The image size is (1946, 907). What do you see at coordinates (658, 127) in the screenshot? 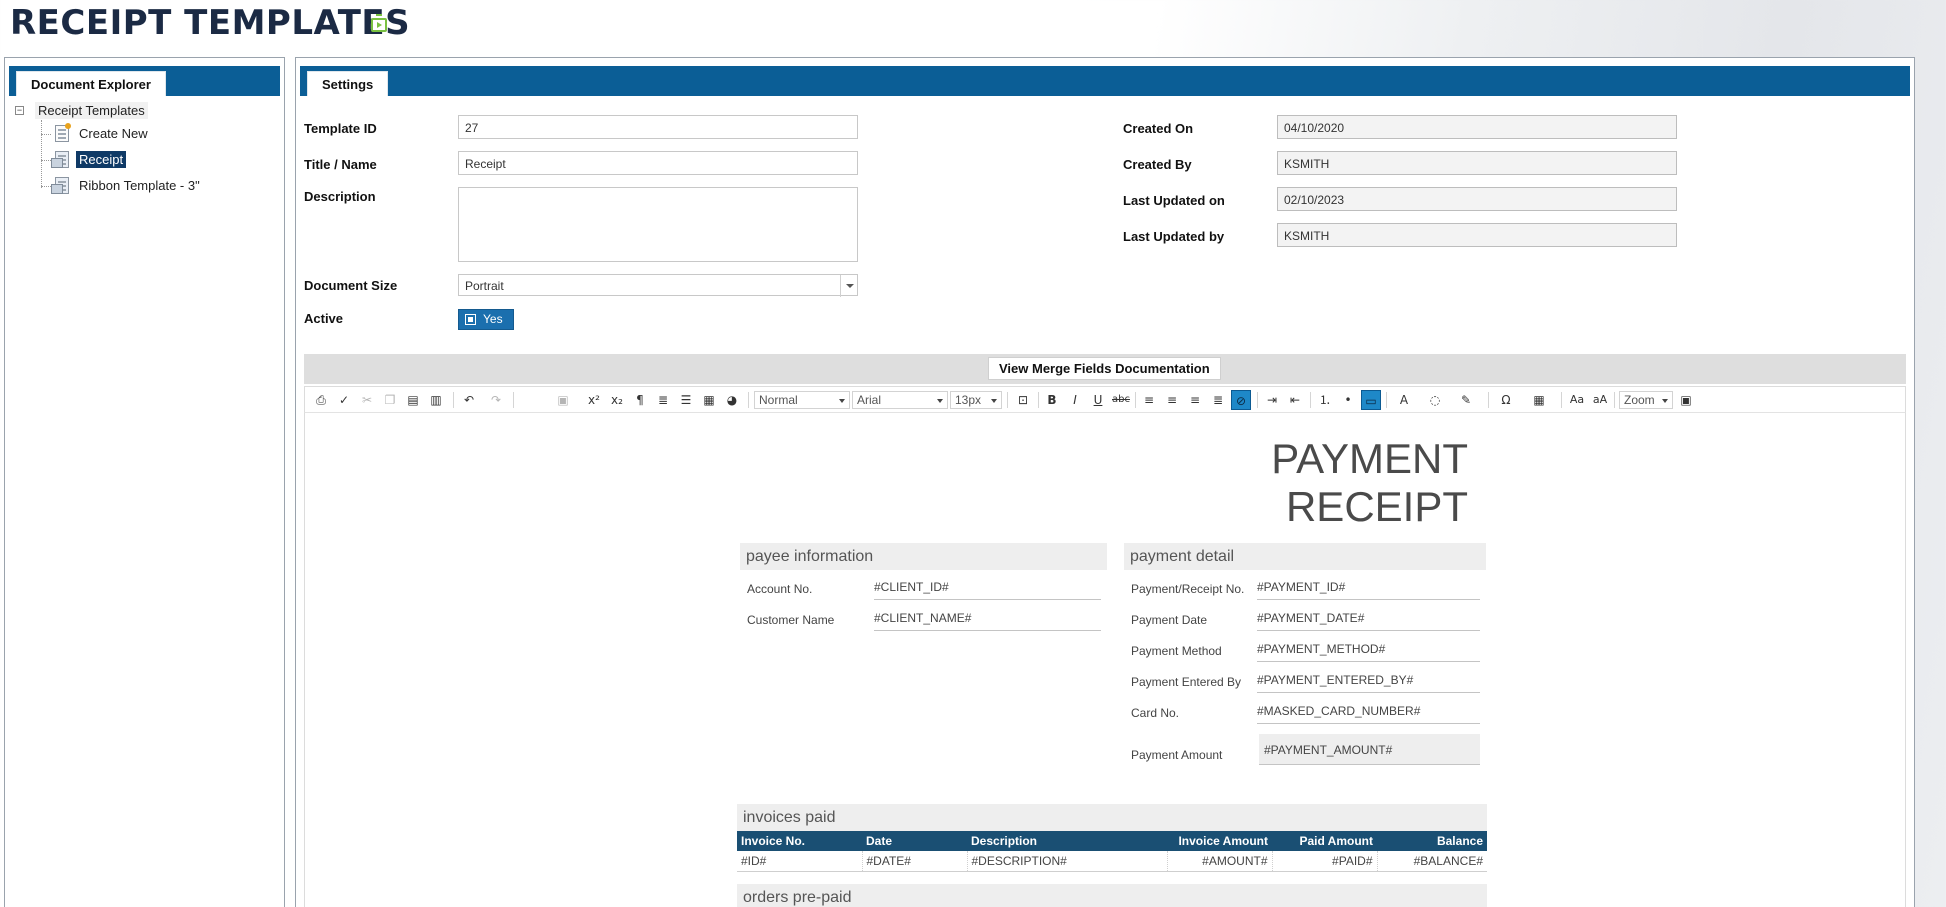
I see `template-id-field: 27` at bounding box center [658, 127].